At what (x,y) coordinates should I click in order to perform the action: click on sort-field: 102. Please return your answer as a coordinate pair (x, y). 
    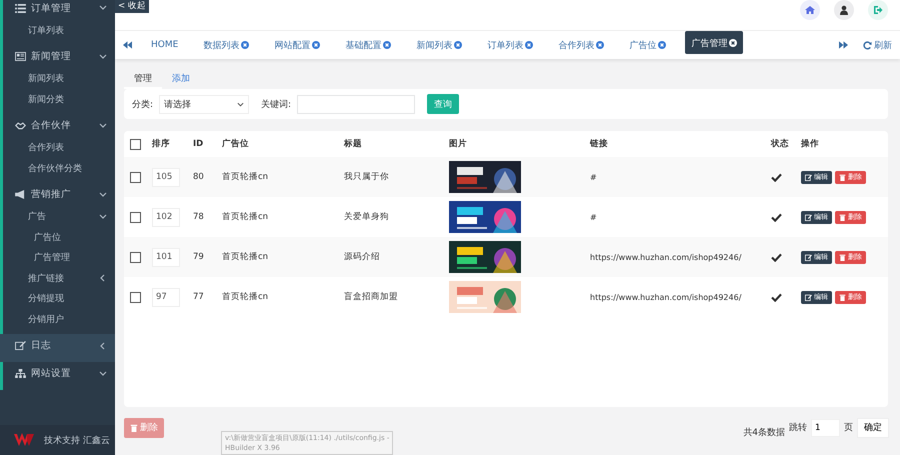
    Looking at the image, I should click on (166, 217).